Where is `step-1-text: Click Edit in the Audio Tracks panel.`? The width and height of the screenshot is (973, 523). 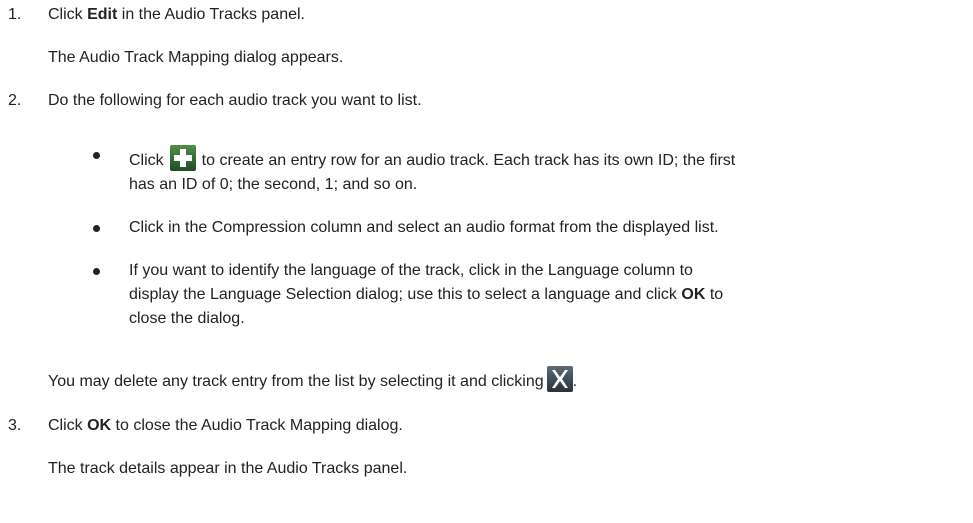 step-1-text: Click Edit in the Audio Tracks panel. is located at coordinates (176, 15).